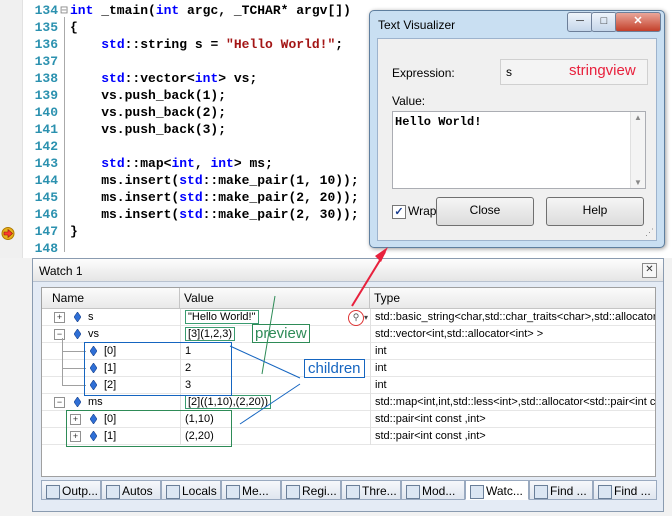 This screenshot has height=516, width=672. I want to click on code-line: 142, so click(46, 146).